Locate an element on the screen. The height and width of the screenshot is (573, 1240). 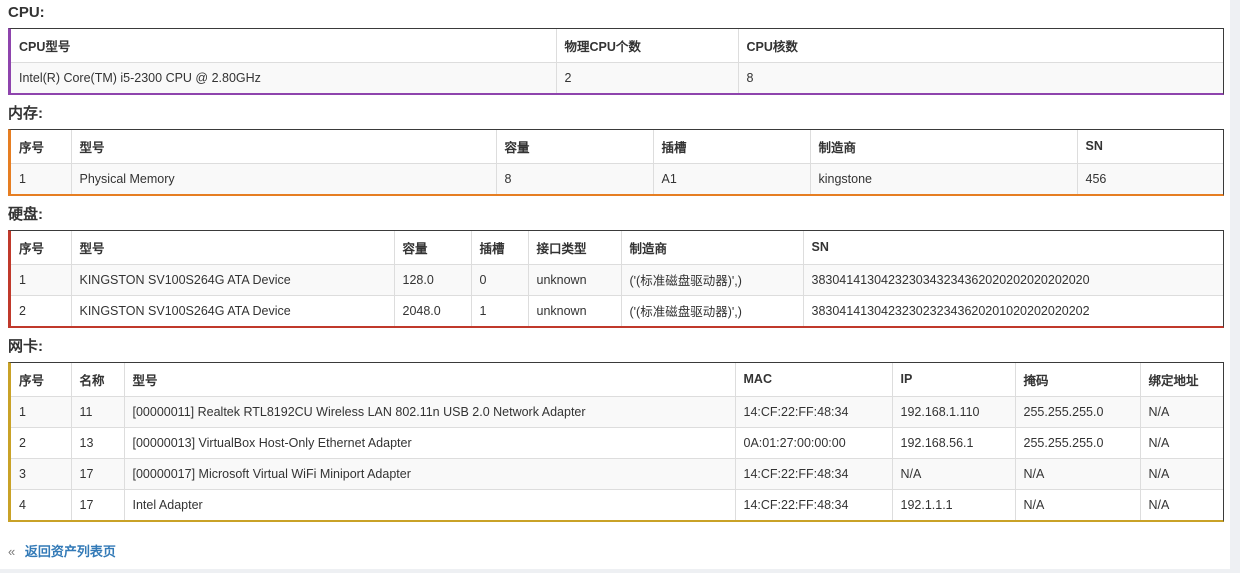
disk-col-interface: 接口类型 is located at coordinates (574, 248).